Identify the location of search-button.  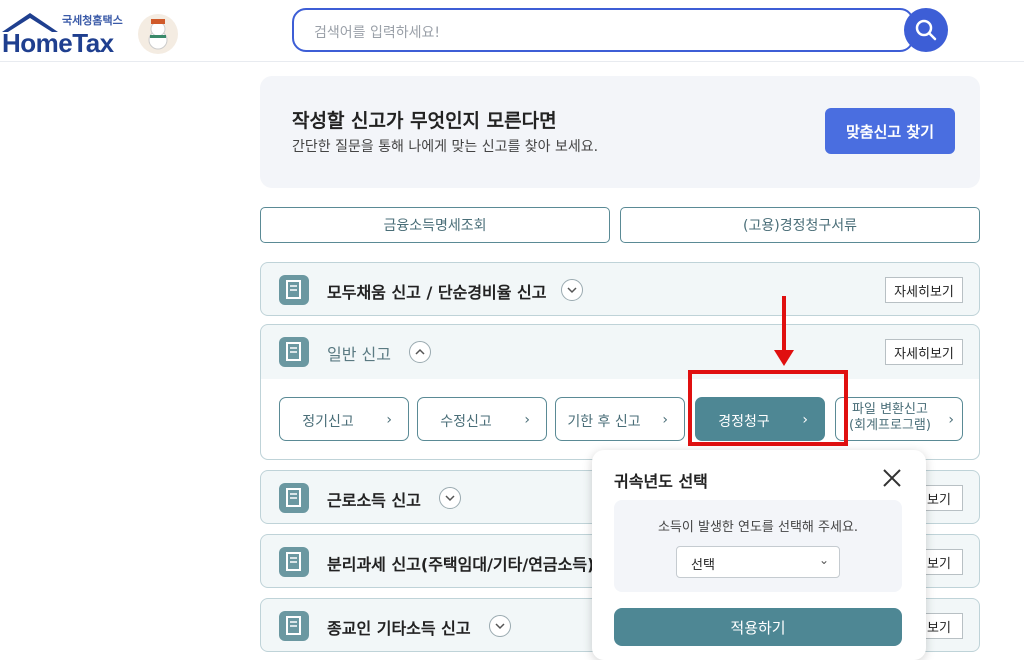
(926, 30).